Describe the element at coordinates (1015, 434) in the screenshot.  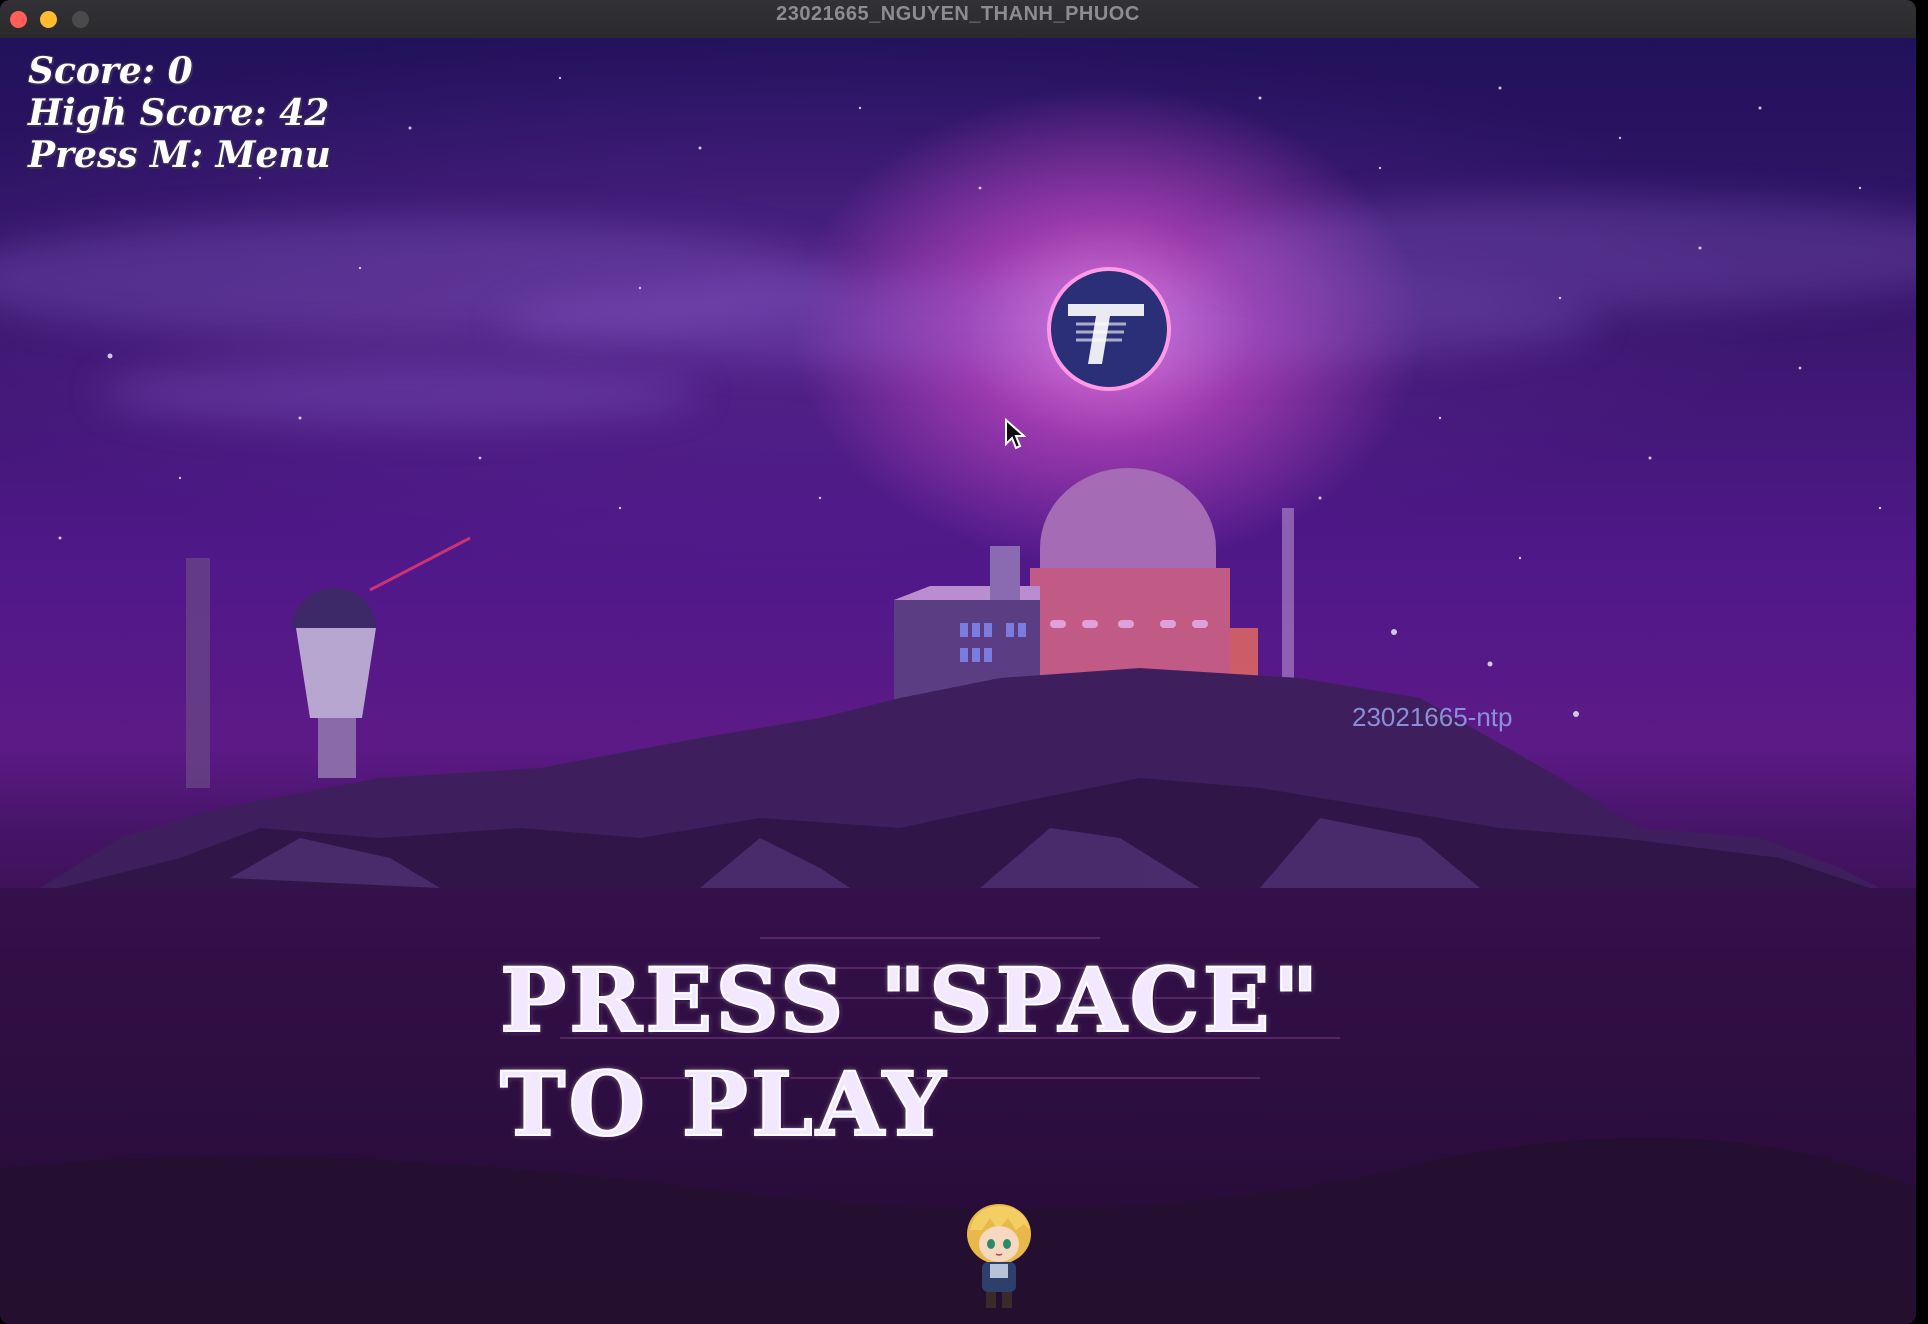
I see `mouse-pointer-icon` at that location.